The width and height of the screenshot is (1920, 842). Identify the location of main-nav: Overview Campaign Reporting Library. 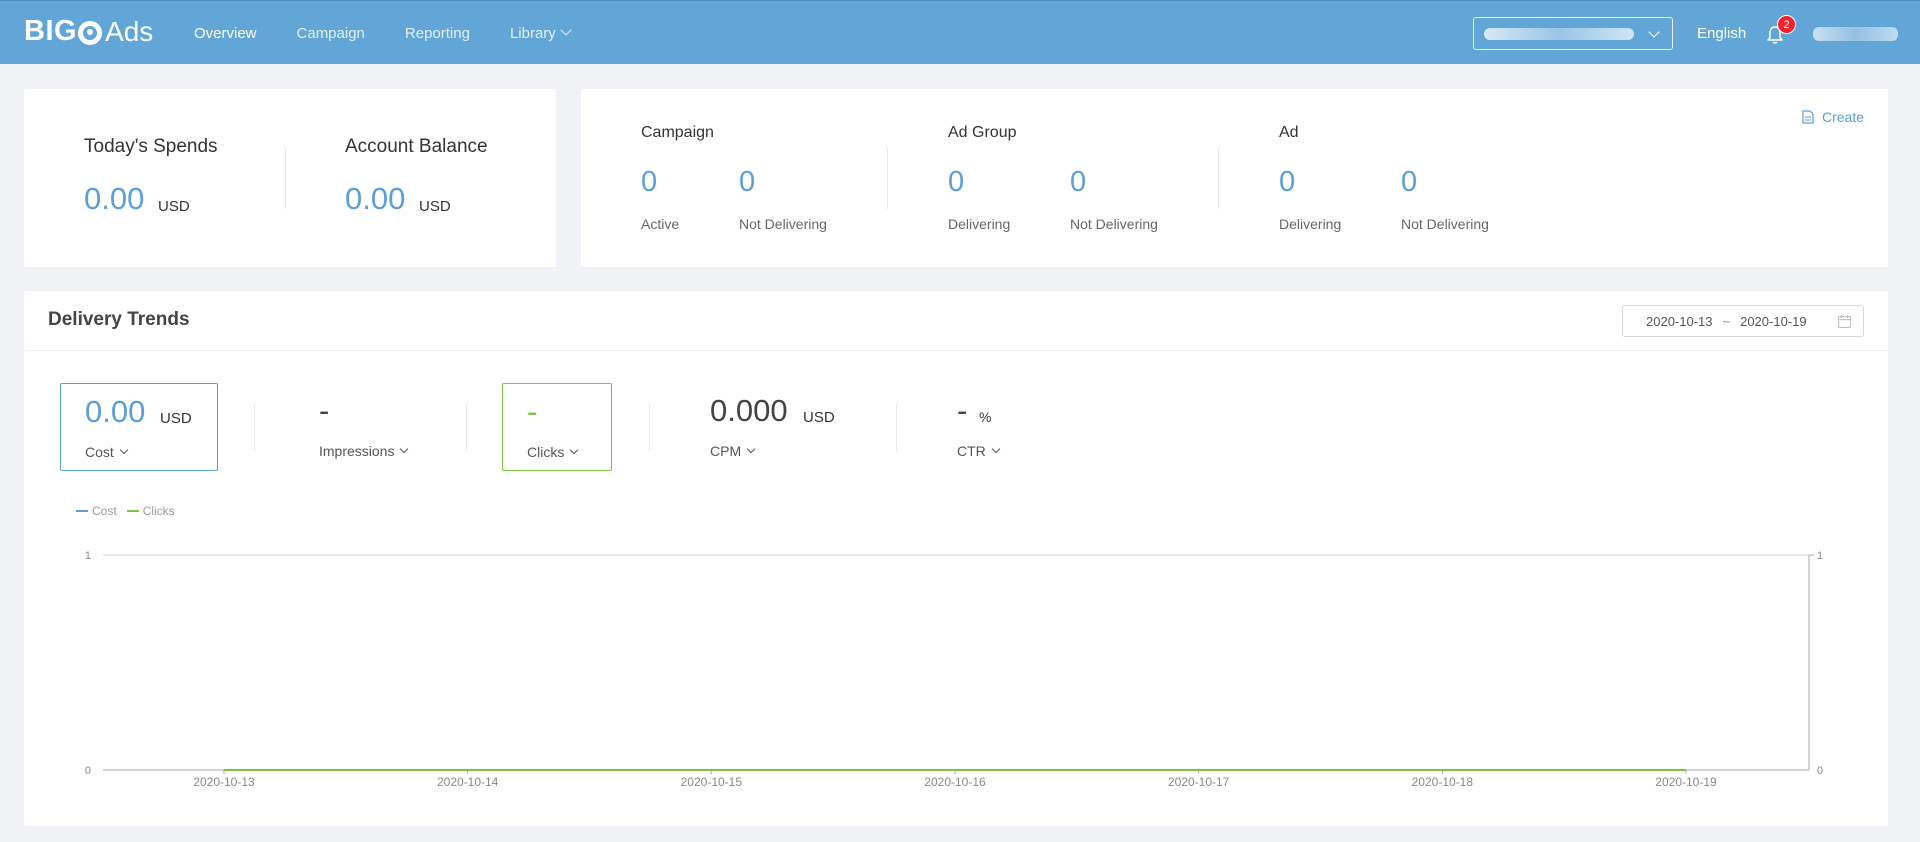
(402, 33).